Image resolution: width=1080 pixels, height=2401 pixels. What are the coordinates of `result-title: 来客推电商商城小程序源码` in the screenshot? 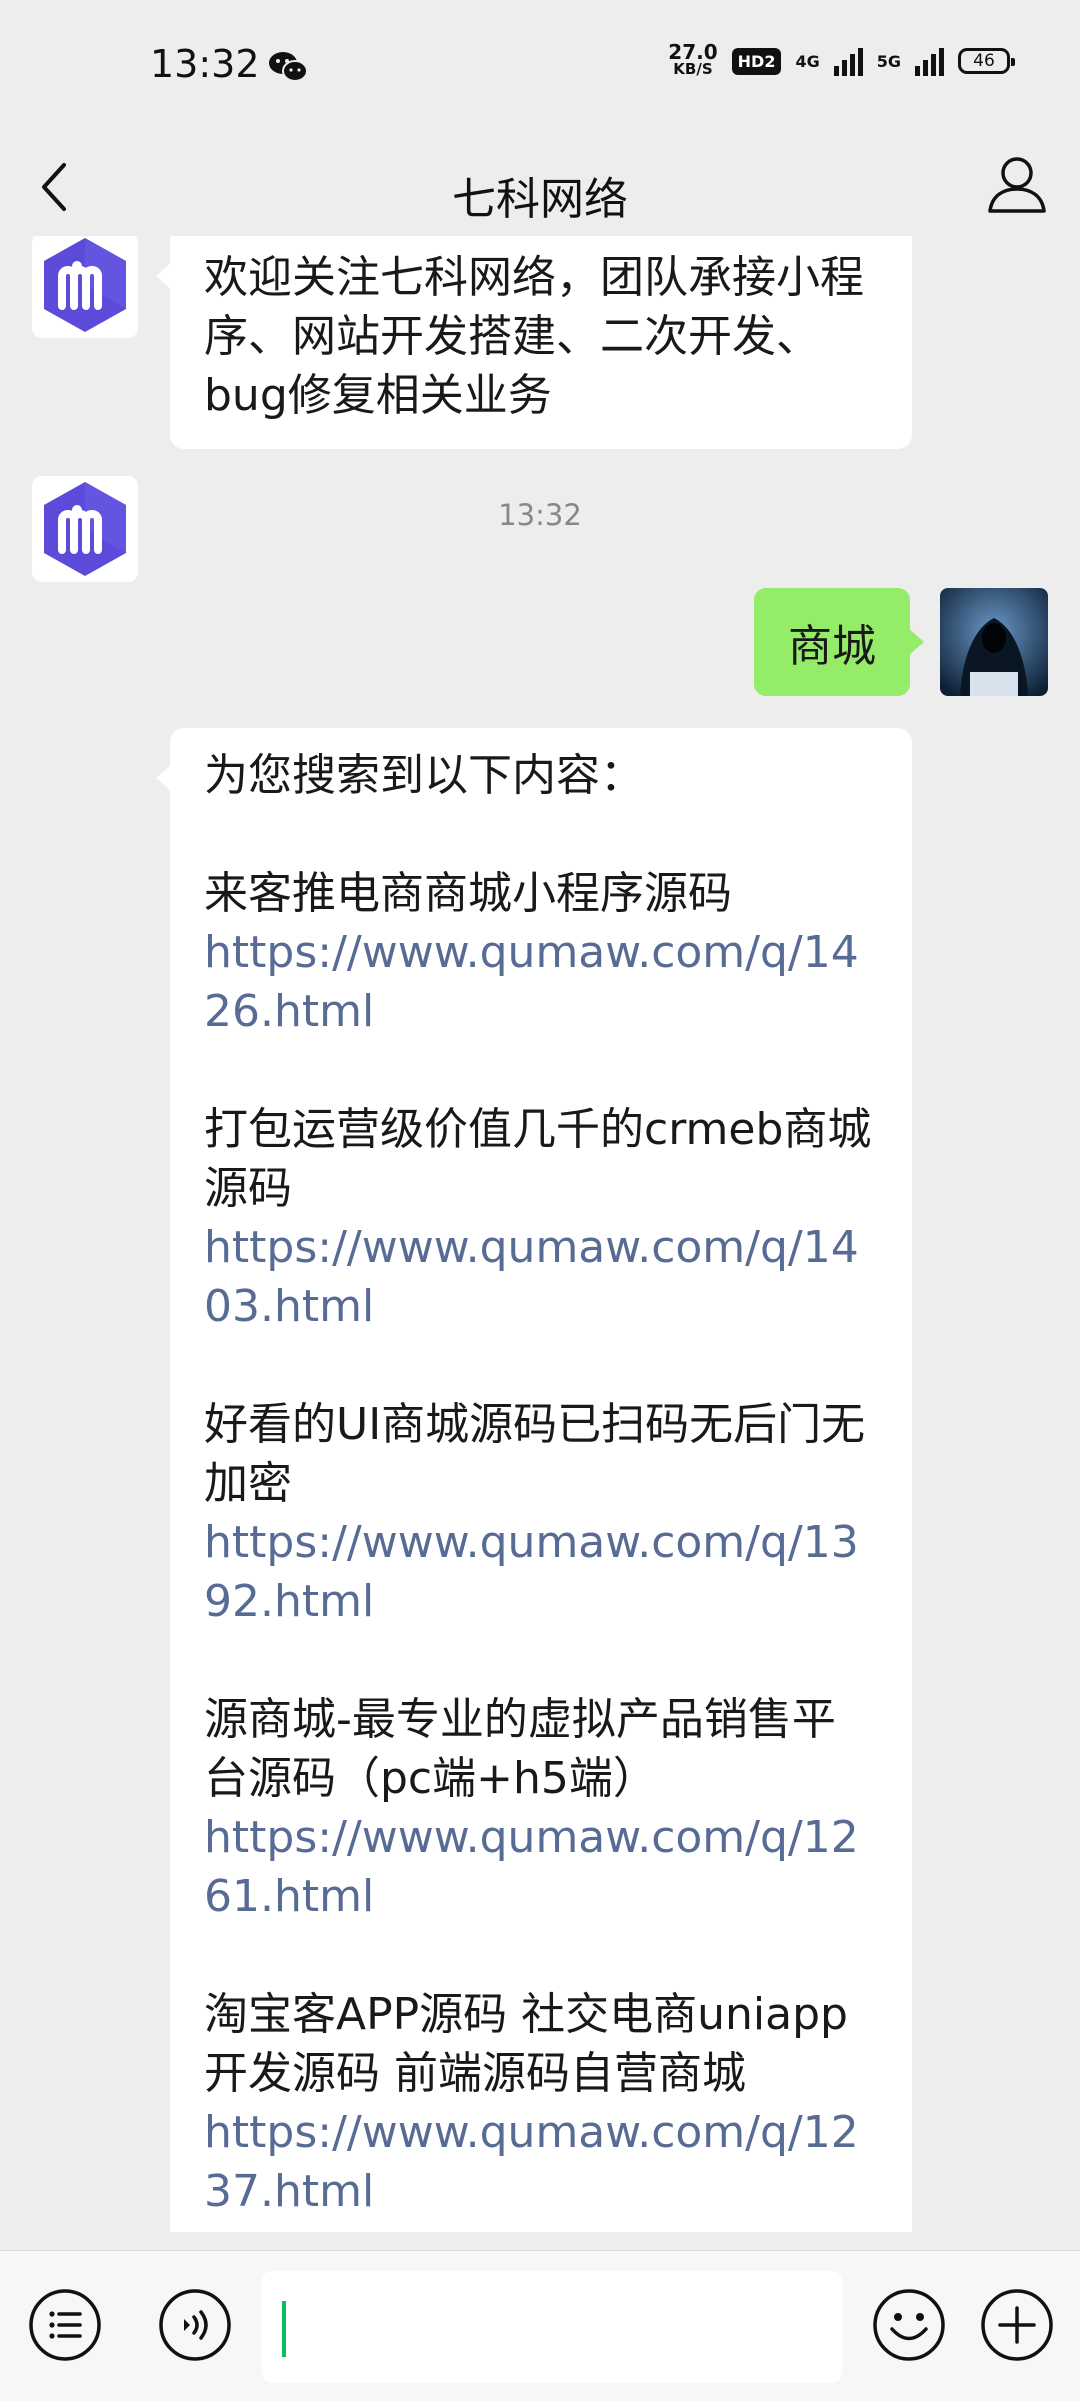 It's located at (468, 893).